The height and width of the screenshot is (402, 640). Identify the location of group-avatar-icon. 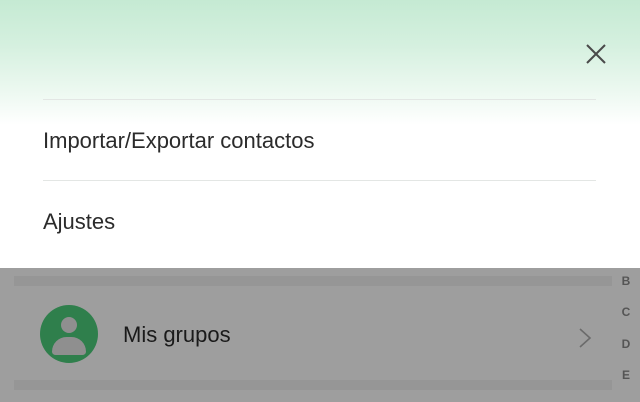
(69, 334).